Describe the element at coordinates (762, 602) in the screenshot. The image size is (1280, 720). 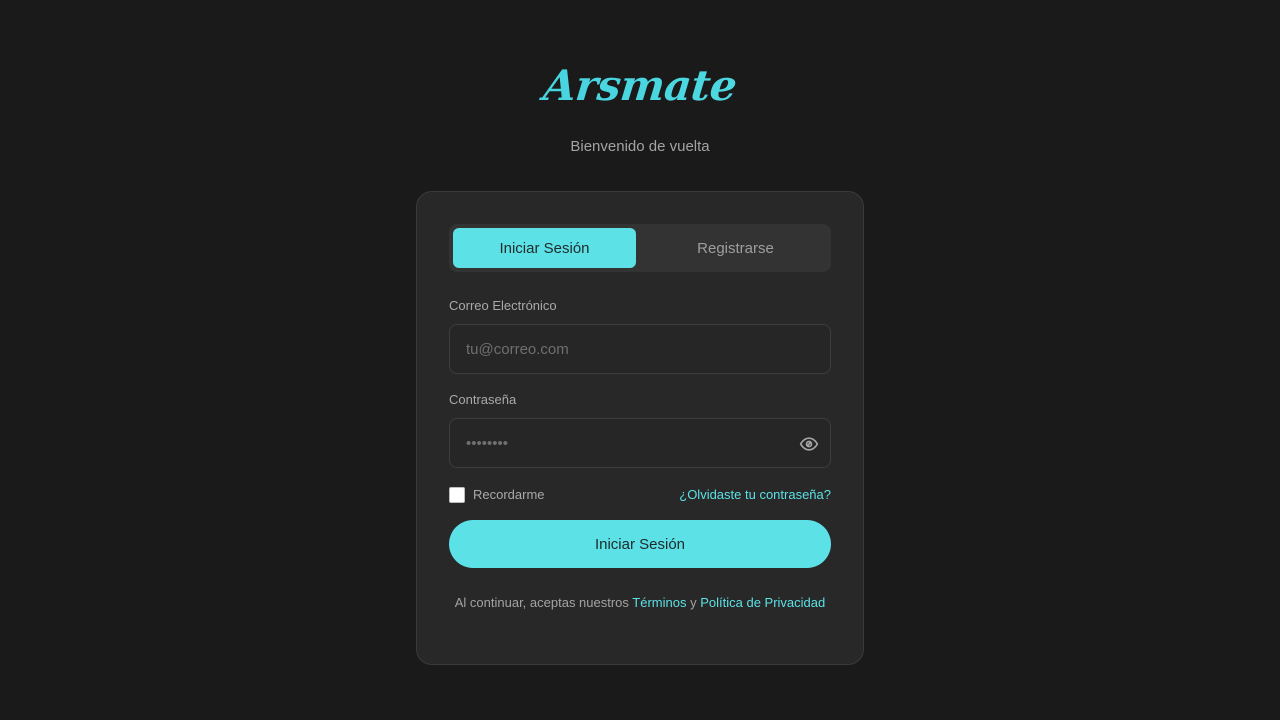
I see `privacy-link: Política de Privacidad` at that location.